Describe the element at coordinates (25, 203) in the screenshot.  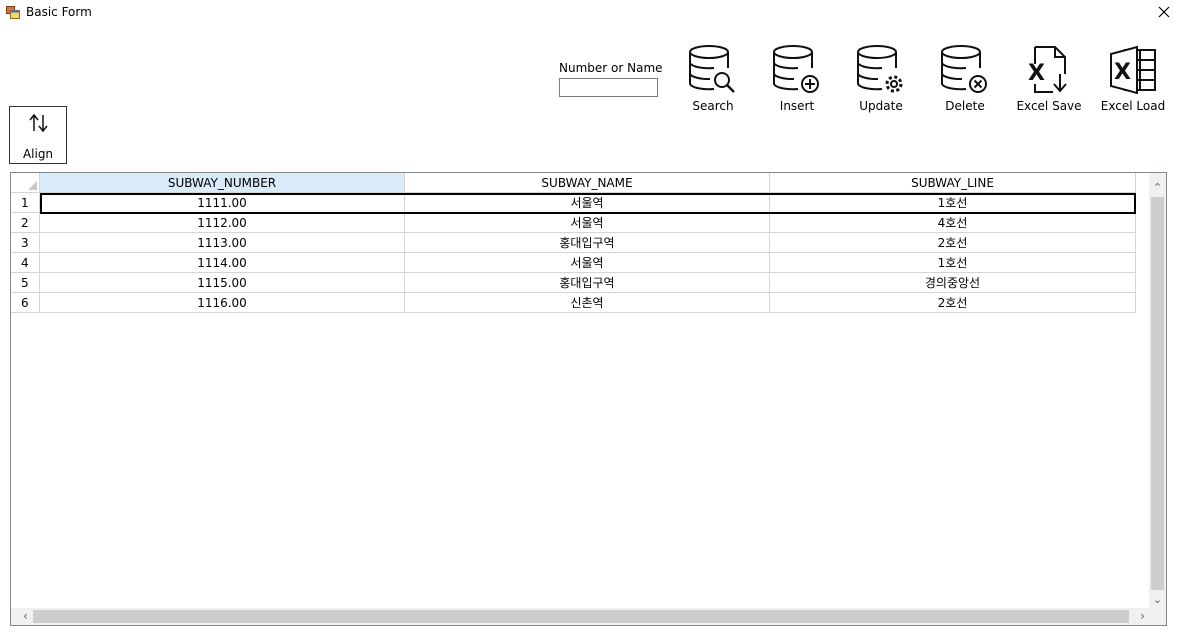
I see `row-header: 1` at that location.